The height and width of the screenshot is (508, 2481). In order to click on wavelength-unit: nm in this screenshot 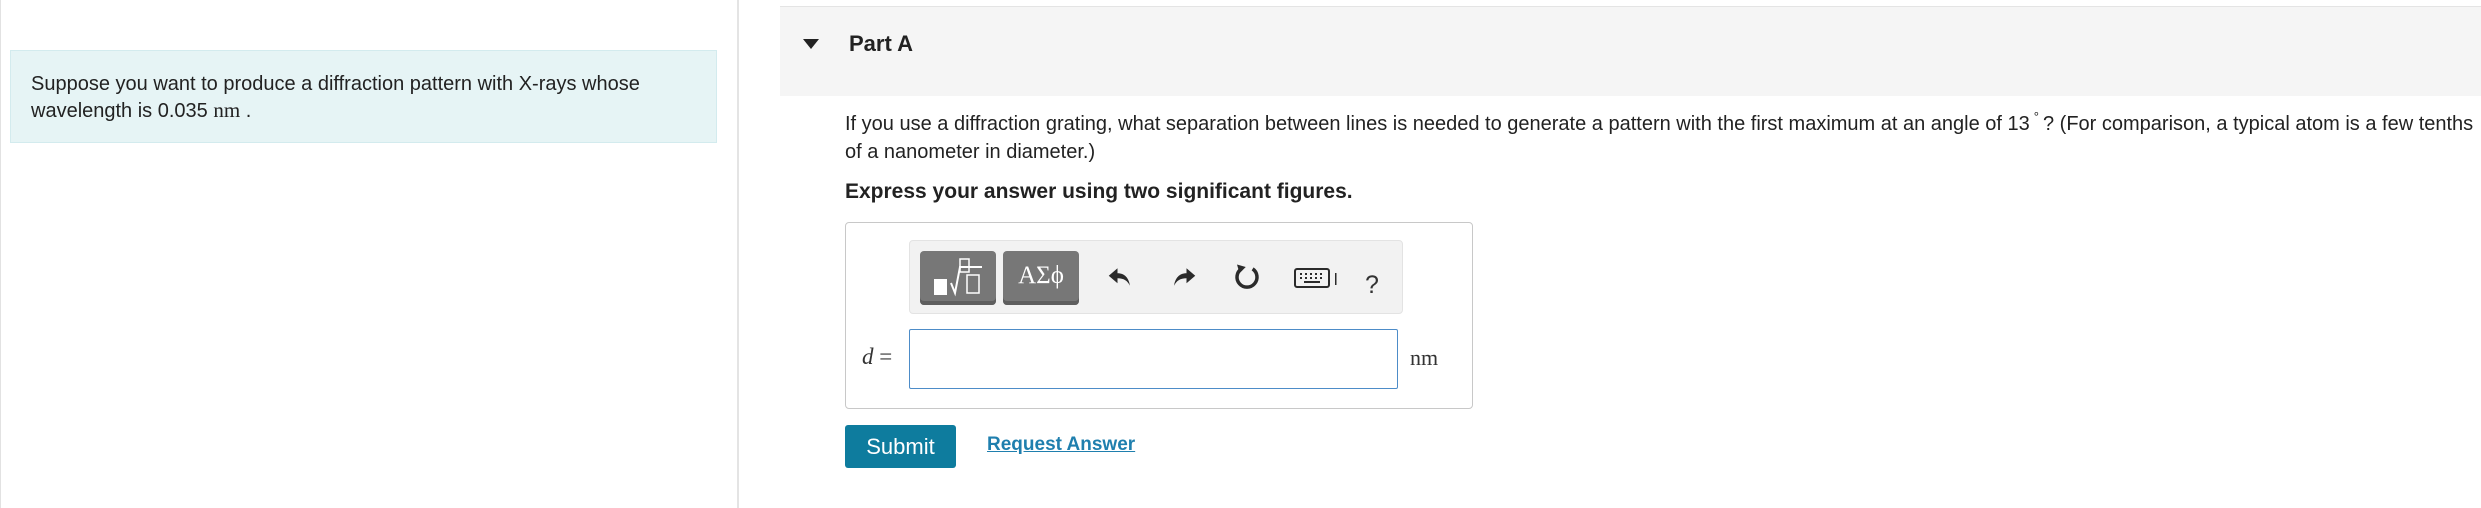, I will do `click(227, 110)`.